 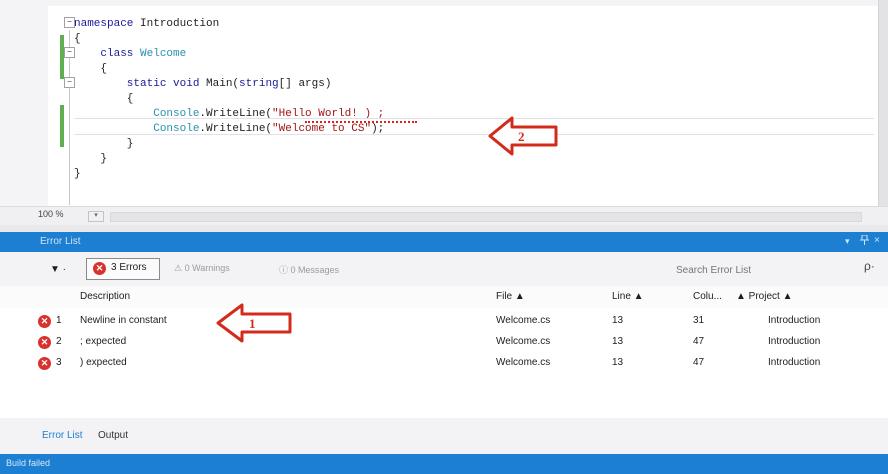 I want to click on code-token: namespace, so click(x=107, y=24).